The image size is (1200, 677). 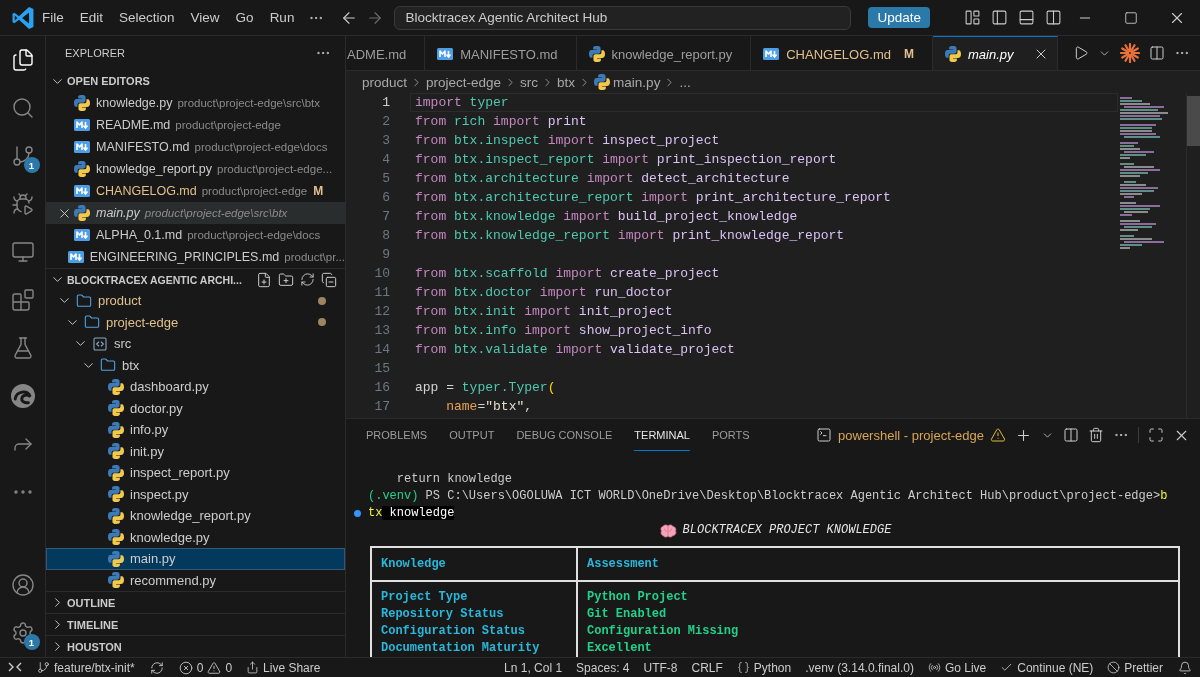 I want to click on new-file-icon, so click(x=264, y=279).